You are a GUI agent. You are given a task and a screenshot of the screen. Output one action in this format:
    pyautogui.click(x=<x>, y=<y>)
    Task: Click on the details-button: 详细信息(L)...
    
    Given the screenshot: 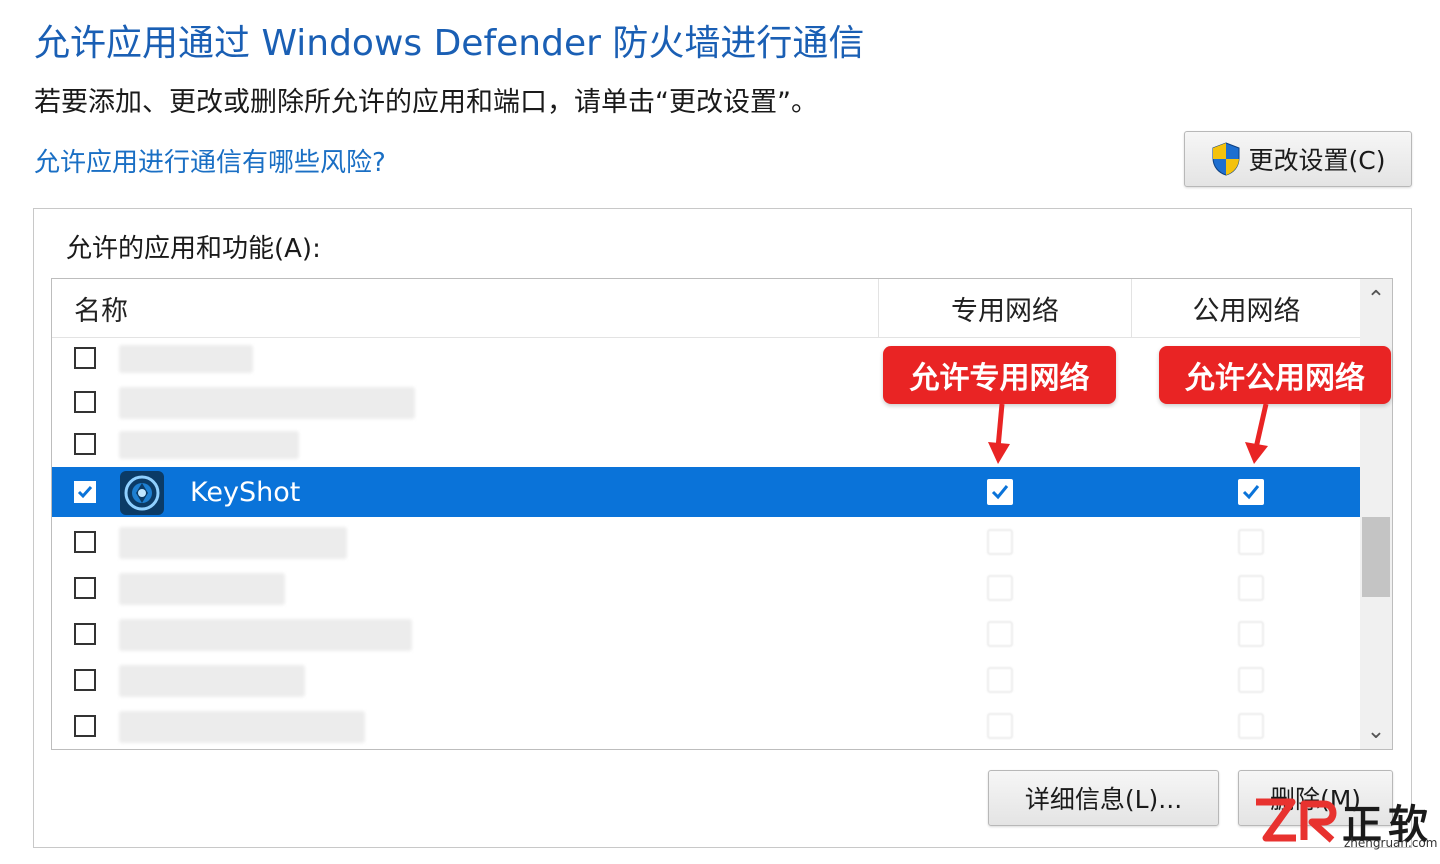 What is the action you would take?
    pyautogui.click(x=1103, y=798)
    